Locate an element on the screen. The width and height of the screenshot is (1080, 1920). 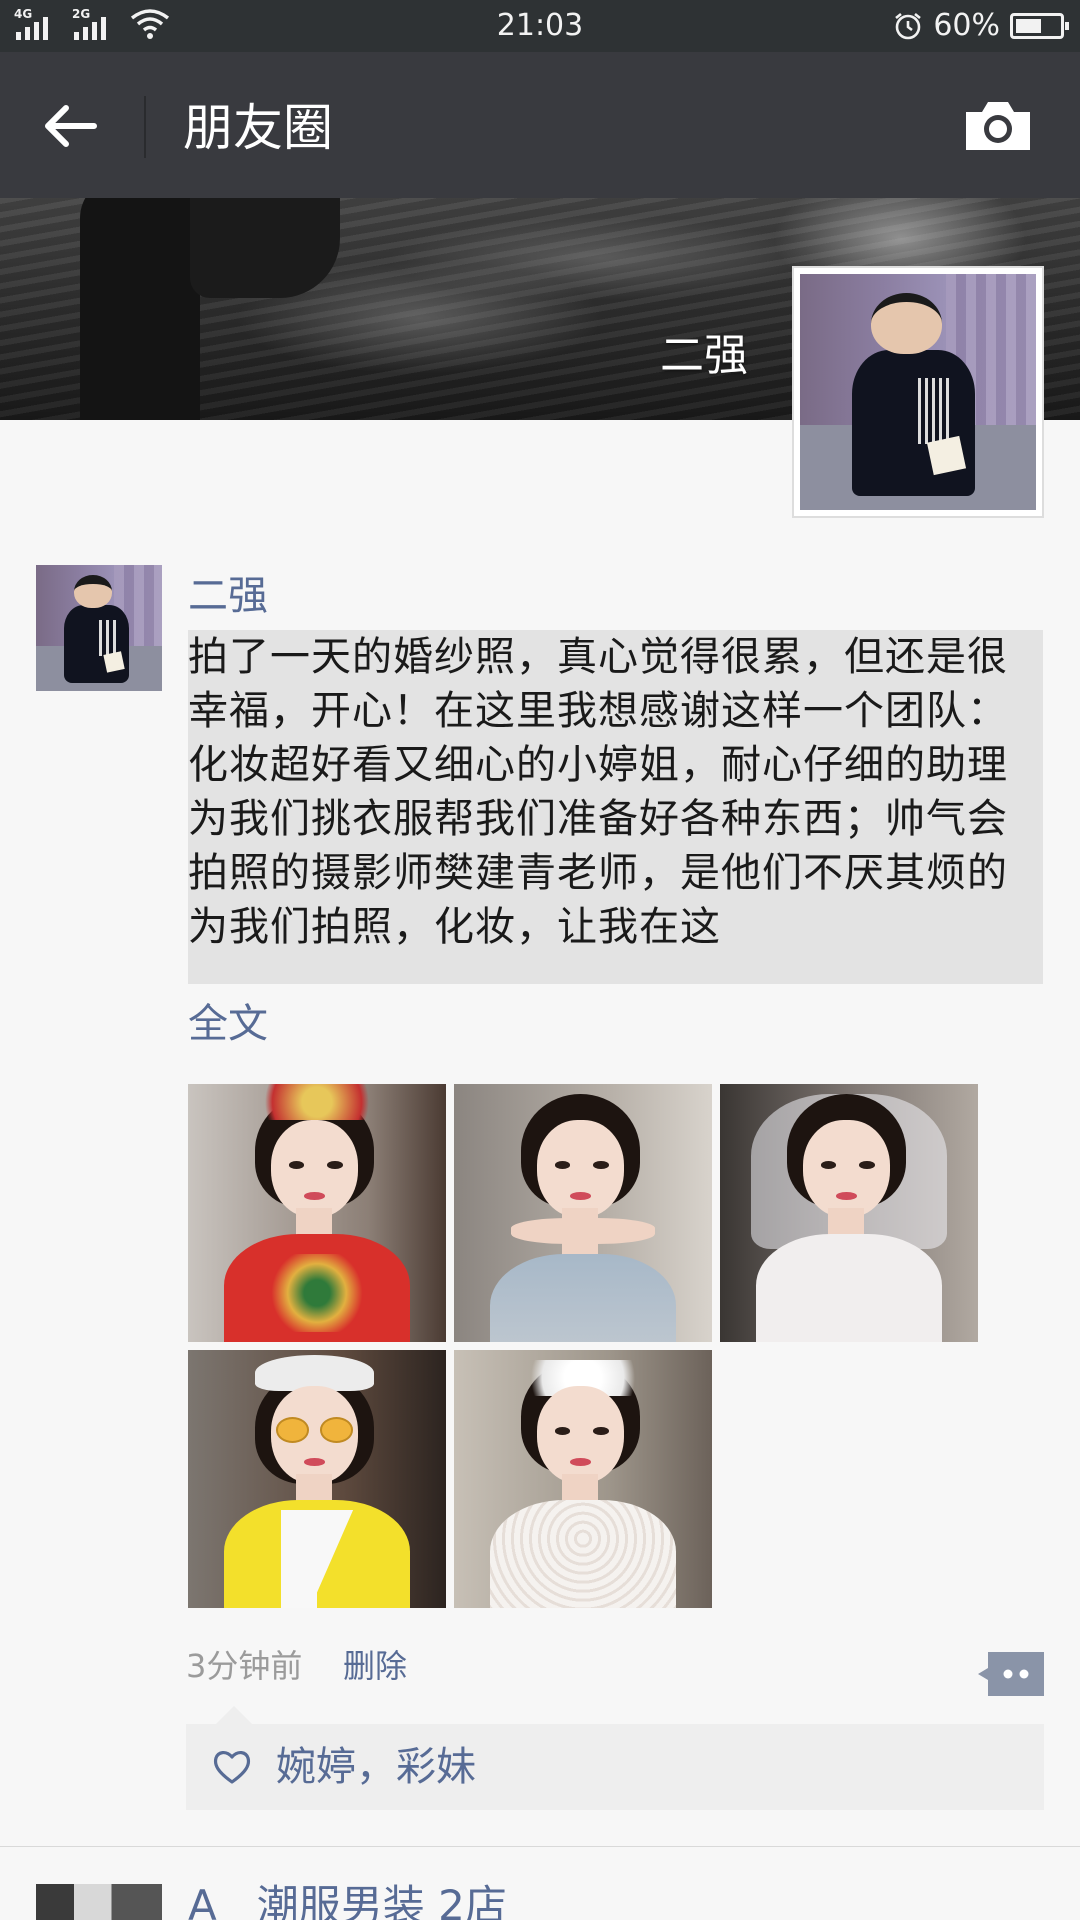
battery-percent: 60% is located at coordinates (966, 25).